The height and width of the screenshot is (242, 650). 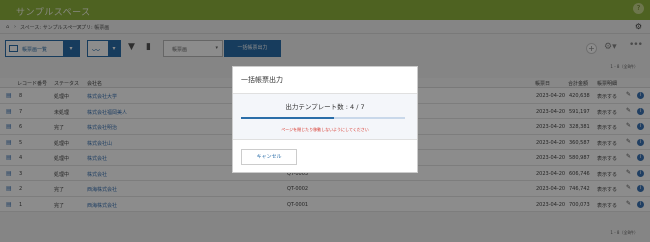 I want to click on dialog-title: 一括帳票出力, so click(x=262, y=80).